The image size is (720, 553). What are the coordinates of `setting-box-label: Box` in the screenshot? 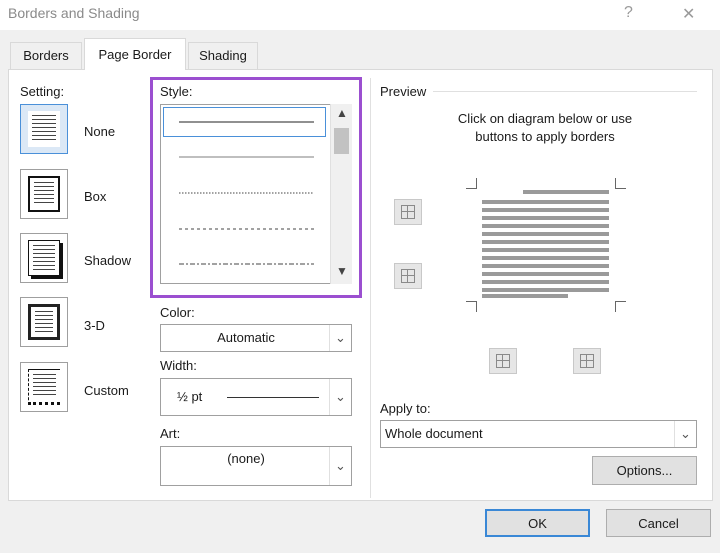 It's located at (95, 196).